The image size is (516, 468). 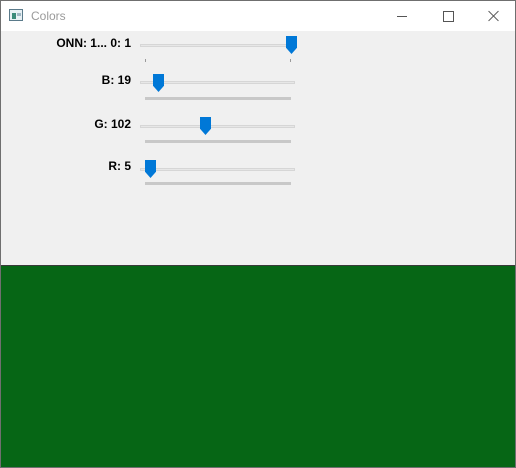 I want to click on trackbar-rail-g, so click(x=218, y=141).